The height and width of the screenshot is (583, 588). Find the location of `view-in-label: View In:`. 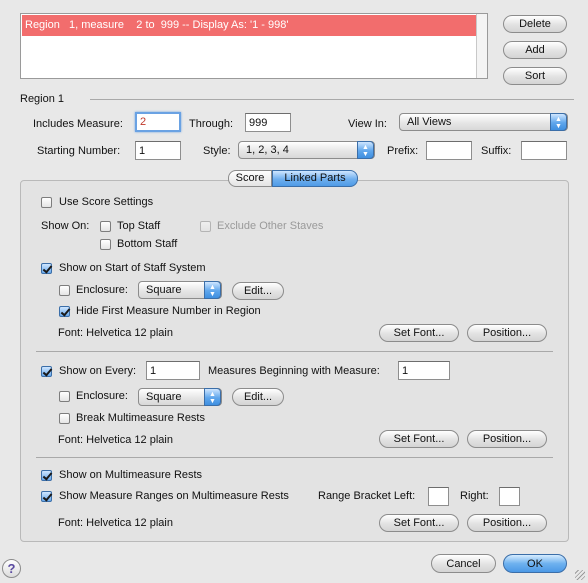

view-in-label: View In: is located at coordinates (367, 124).